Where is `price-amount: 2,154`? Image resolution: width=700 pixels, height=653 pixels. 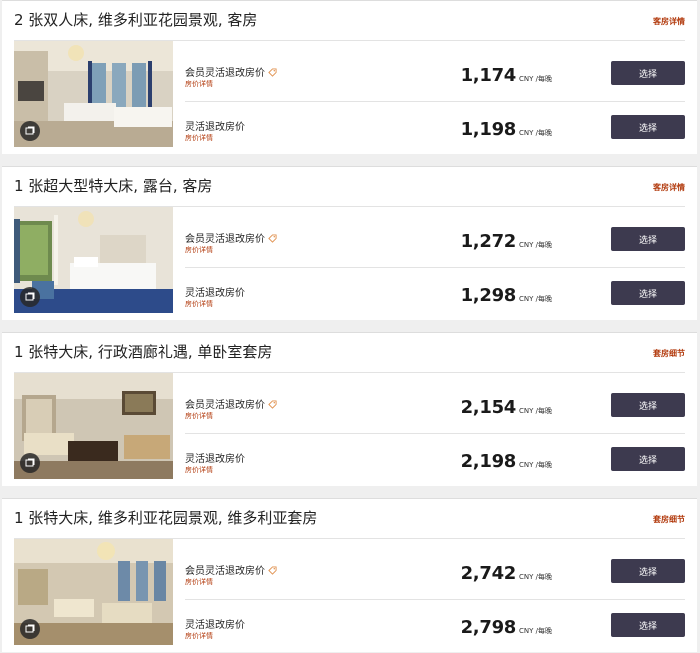
price-amount: 2,154 is located at coordinates (488, 407).